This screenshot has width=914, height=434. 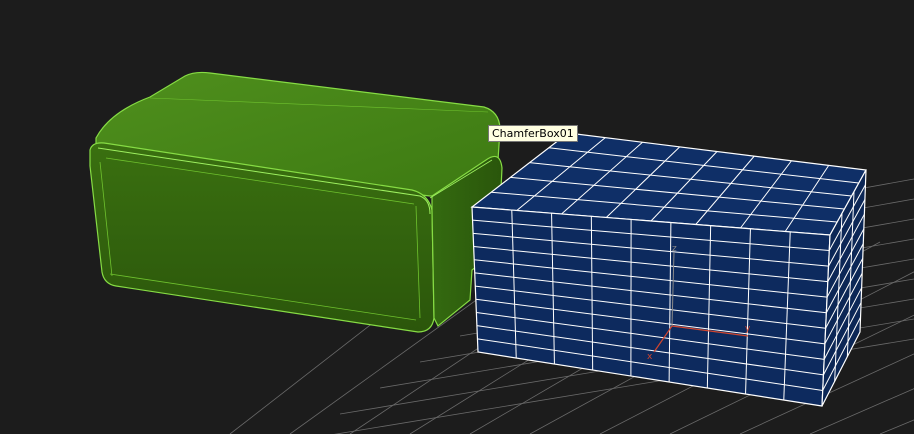 I want to click on gizmo-y-label: y, so click(x=748, y=329).